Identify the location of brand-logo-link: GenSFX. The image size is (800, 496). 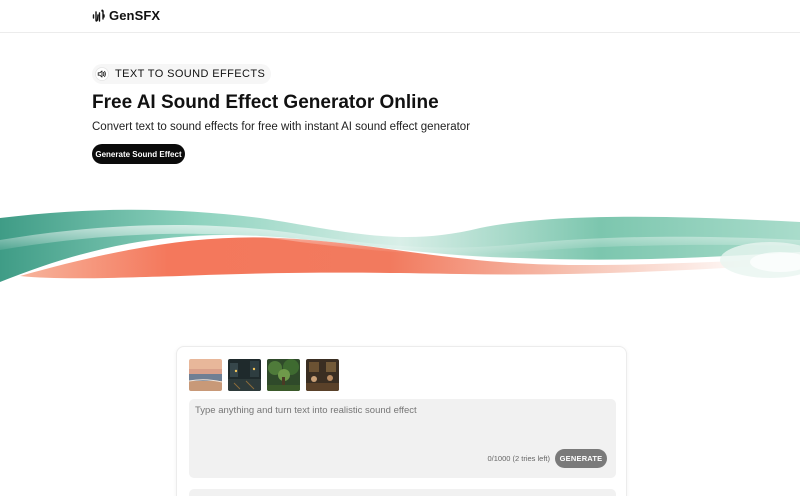
(126, 15).